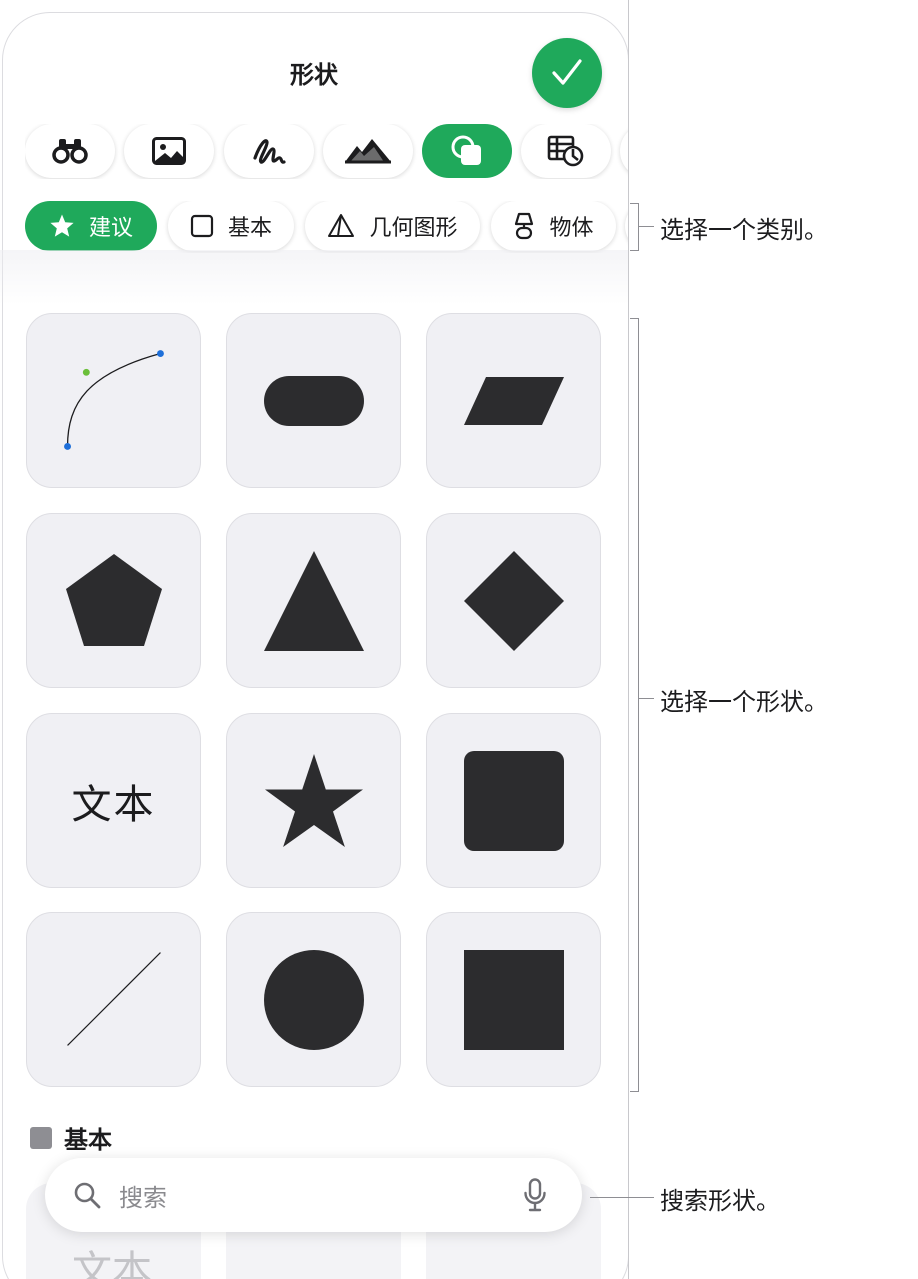 Image resolution: width=918 pixels, height=1279 pixels. Describe the element at coordinates (314, 277) in the screenshot. I see `scroll-fade` at that location.